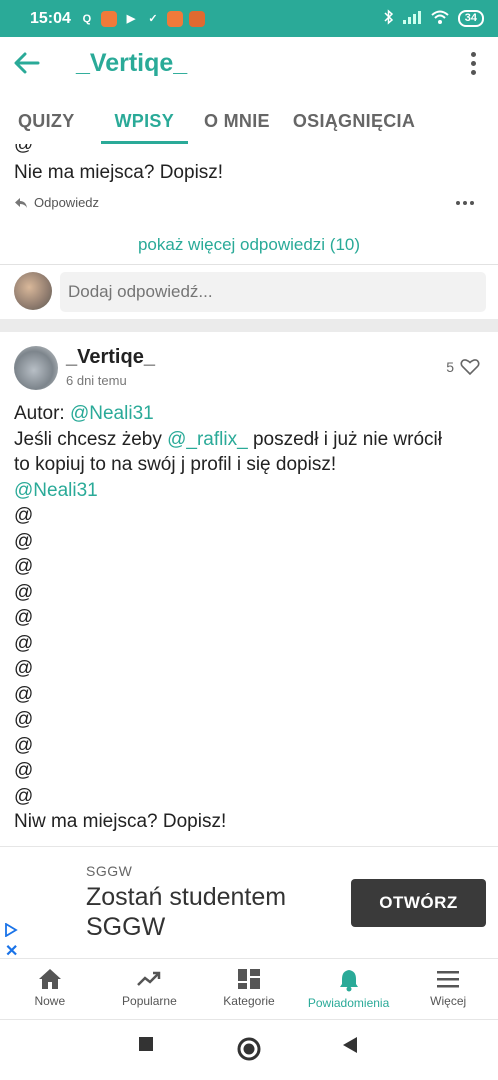 Image resolution: width=498 pixels, height=1080 pixels. Describe the element at coordinates (249, 63) in the screenshot. I see `app-bar: _Vertiqe_` at that location.